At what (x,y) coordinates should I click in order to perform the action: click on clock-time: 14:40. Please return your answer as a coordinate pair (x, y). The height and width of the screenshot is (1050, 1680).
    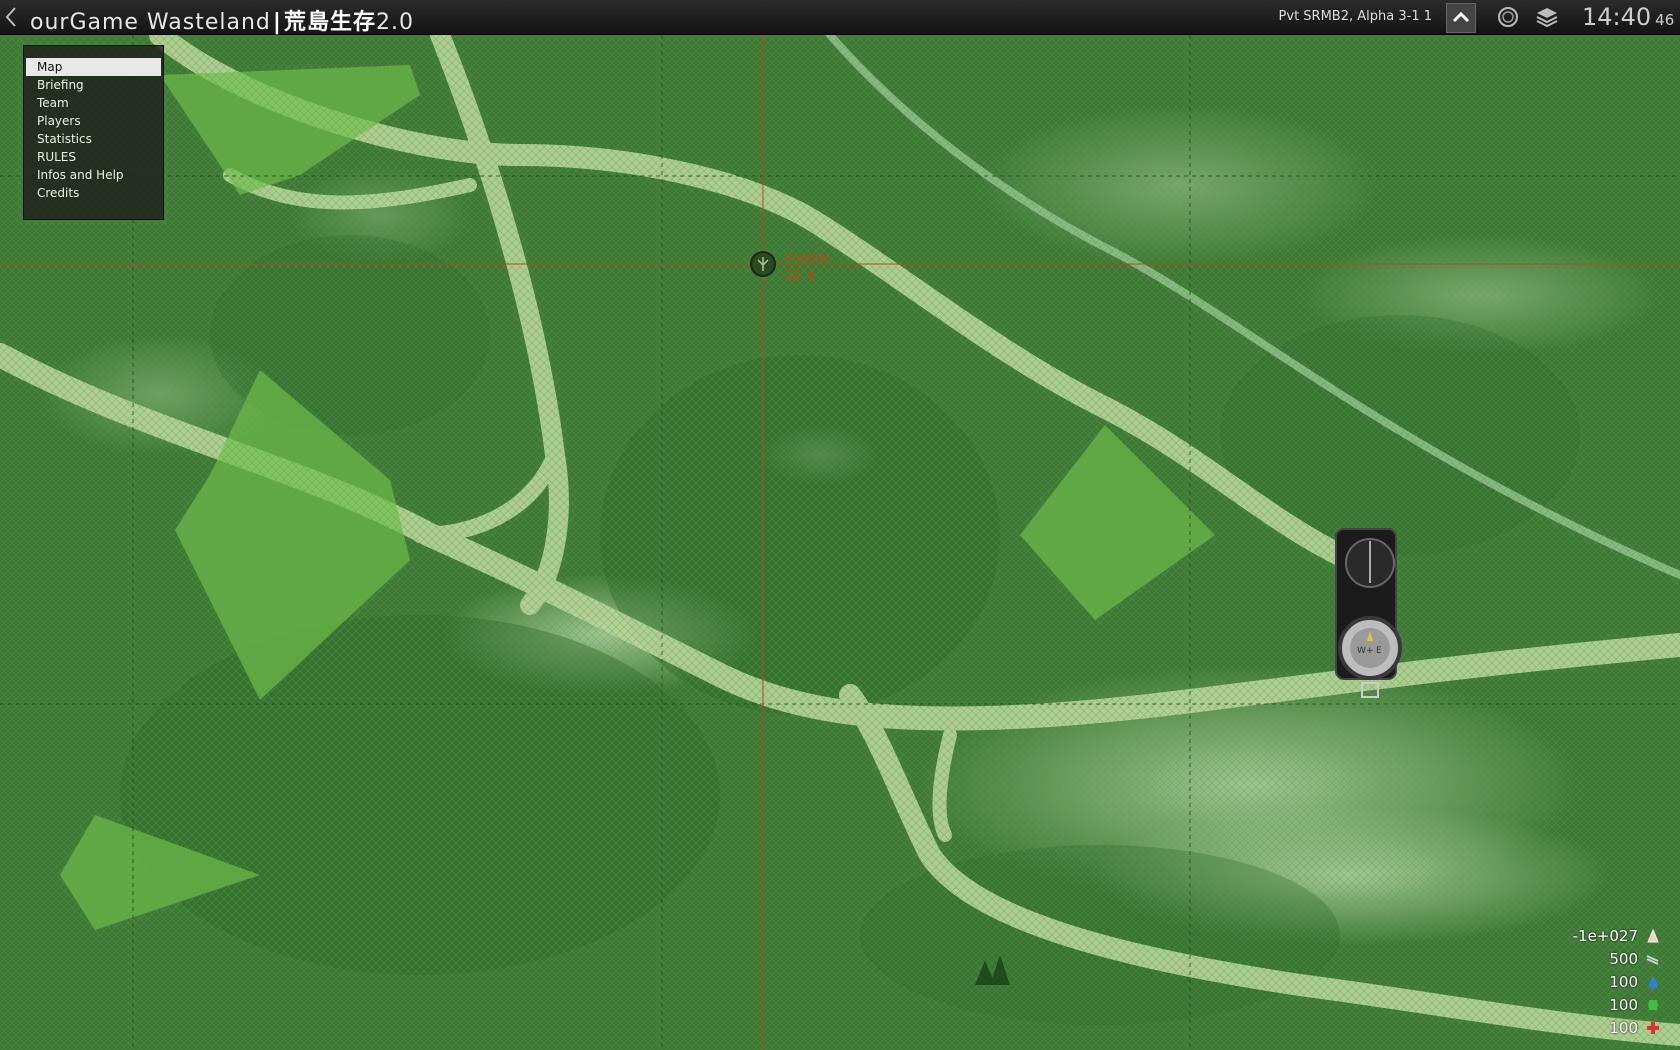
    Looking at the image, I should click on (1617, 17).